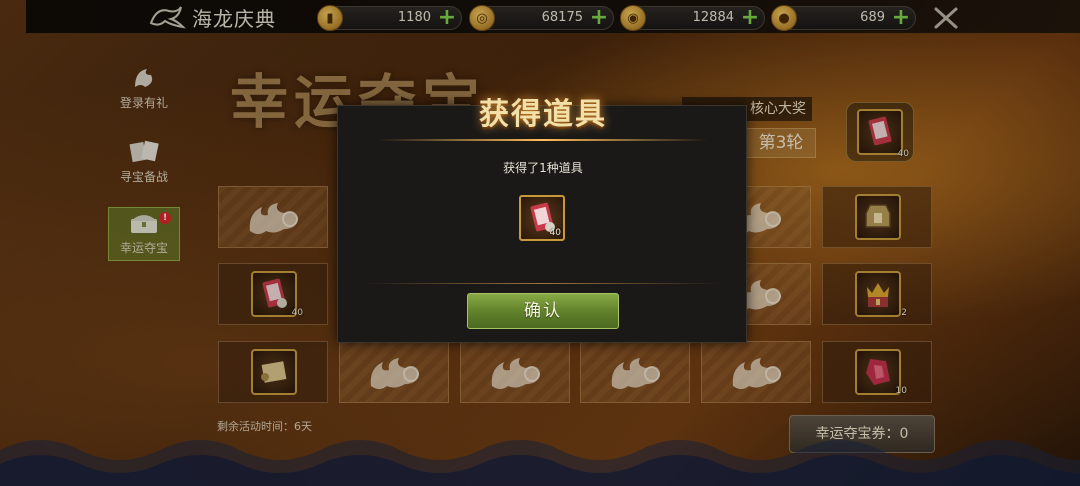  Describe the element at coordinates (543, 311) in the screenshot. I see `confirm-button: 确认` at that location.